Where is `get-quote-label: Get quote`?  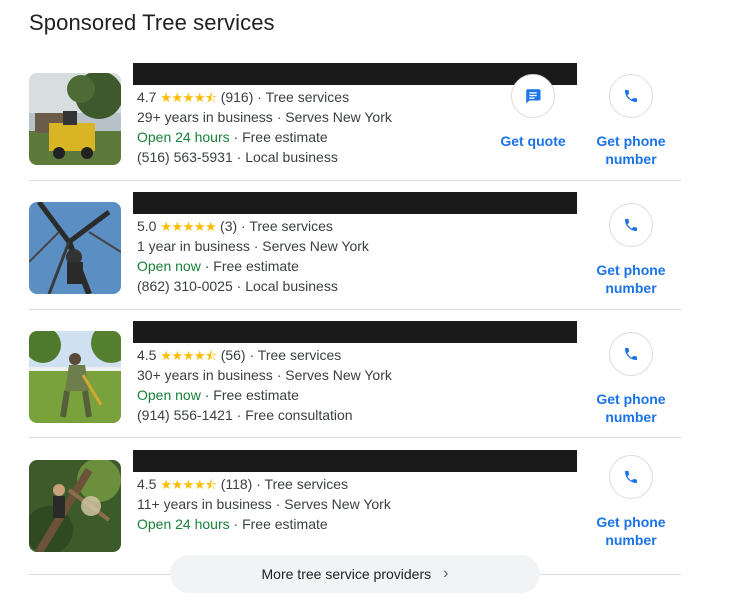
get-quote-label: Get quote is located at coordinates (533, 141).